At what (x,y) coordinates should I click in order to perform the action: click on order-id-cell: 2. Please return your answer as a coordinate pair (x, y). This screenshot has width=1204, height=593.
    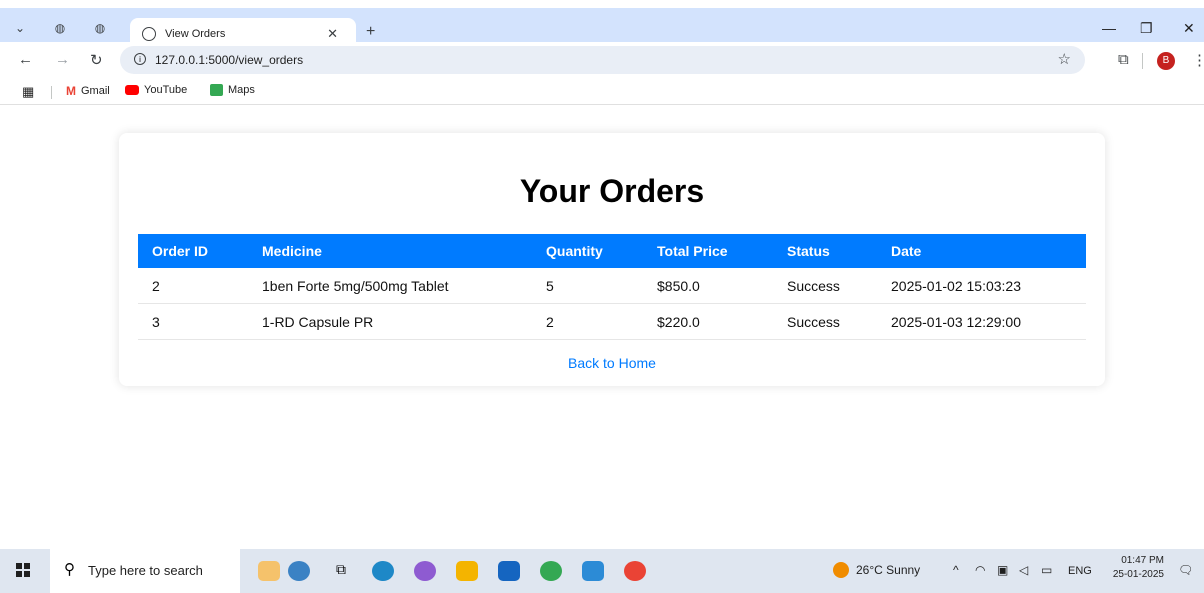
    Looking at the image, I should click on (193, 286).